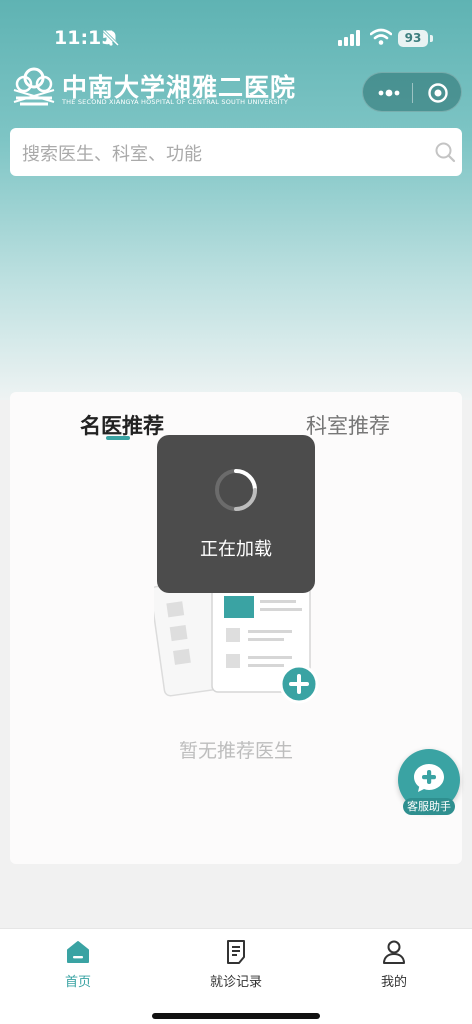 Image resolution: width=472 pixels, height=1024 pixels. I want to click on search-icon, so click(445, 154).